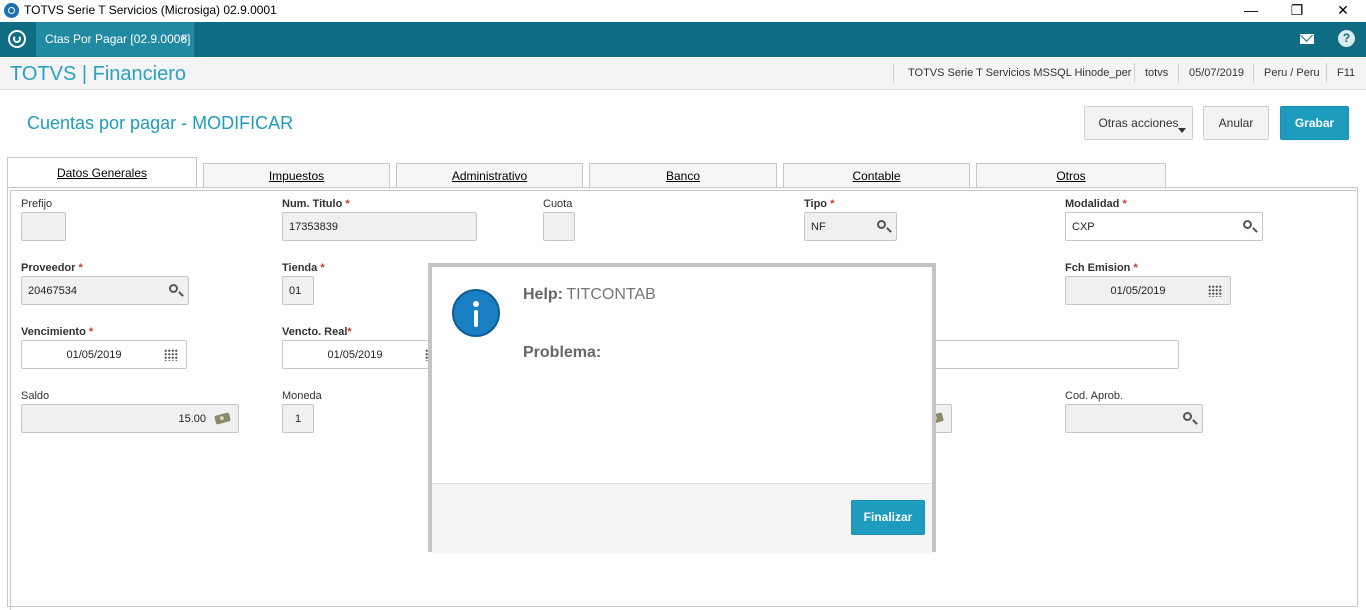 The height and width of the screenshot is (610, 1366). Describe the element at coordinates (302, 396) in the screenshot. I see `moneda-label: Moneda` at that location.